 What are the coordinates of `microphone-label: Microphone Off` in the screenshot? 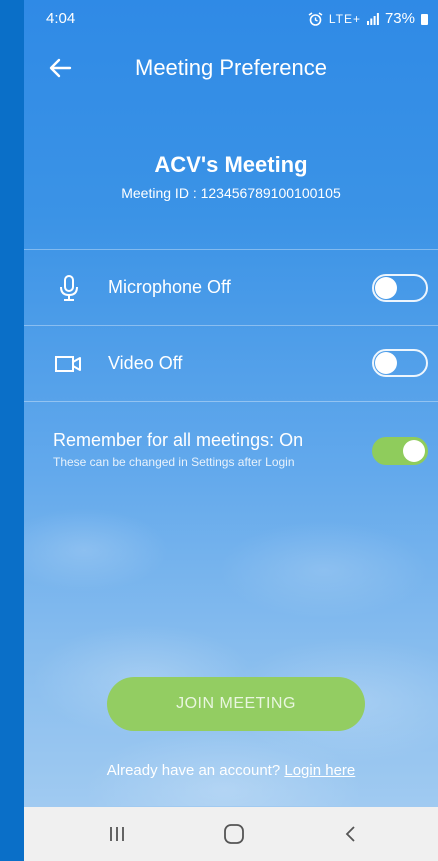 It's located at (169, 287).